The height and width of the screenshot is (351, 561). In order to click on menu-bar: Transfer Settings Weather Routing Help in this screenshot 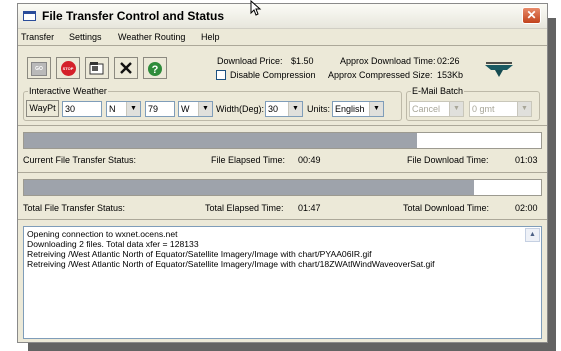, I will do `click(282, 37)`.